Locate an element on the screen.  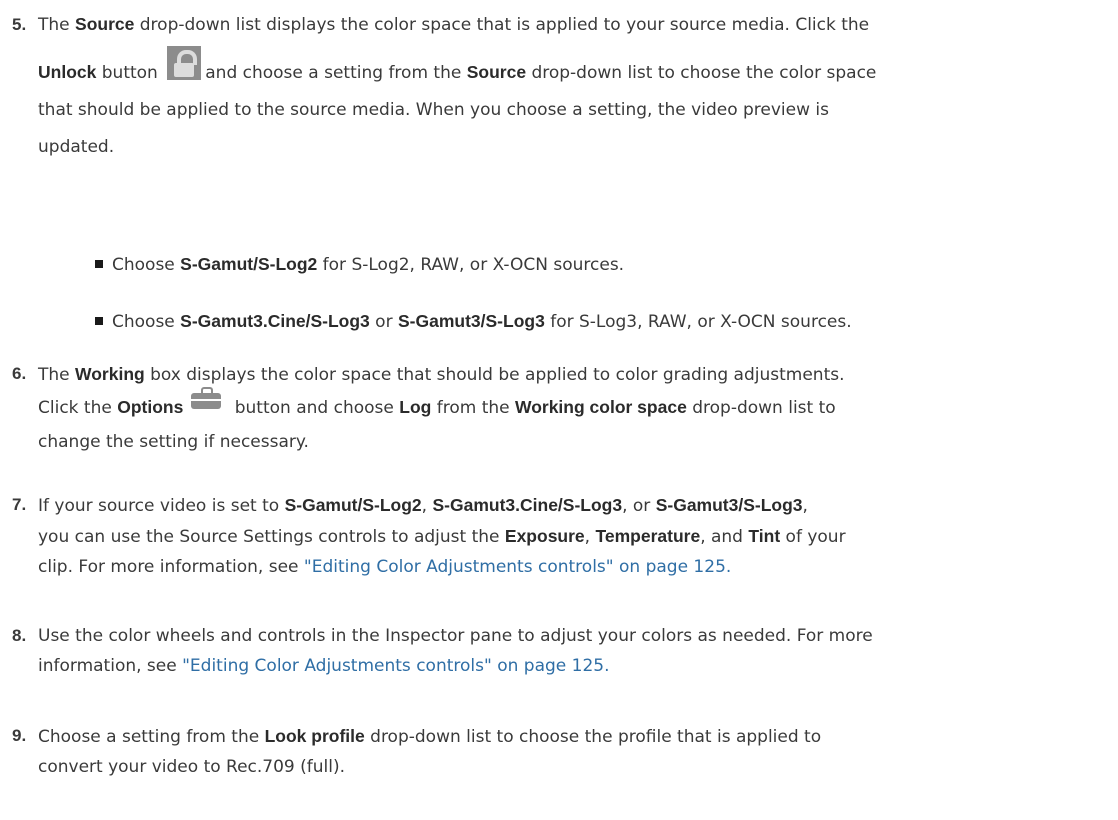
step-number: 6. is located at coordinates (19, 373).